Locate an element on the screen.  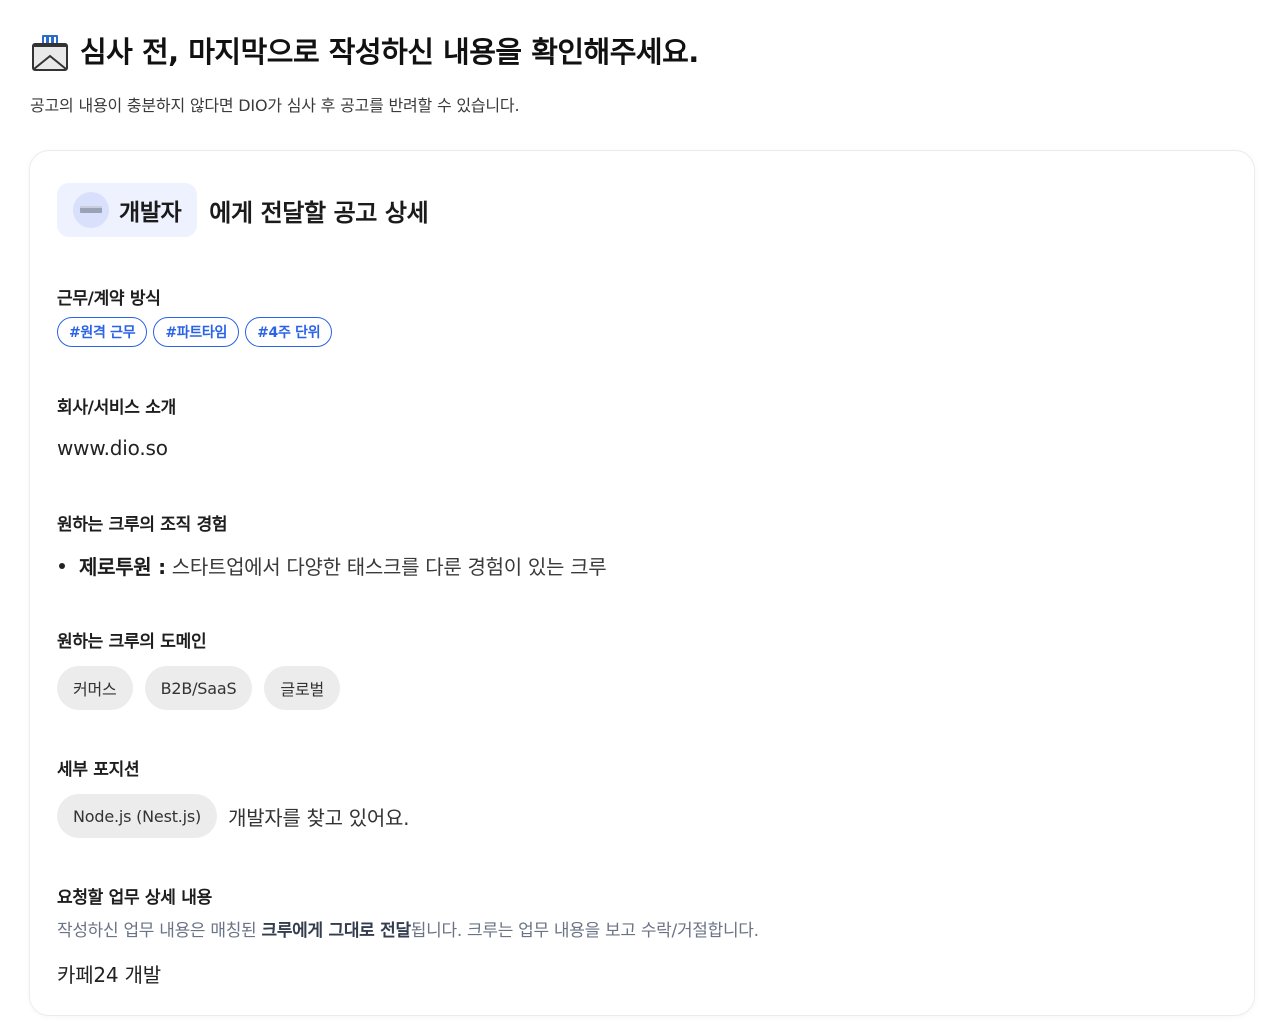
envelope-in-tray-icon is located at coordinates (50, 52).